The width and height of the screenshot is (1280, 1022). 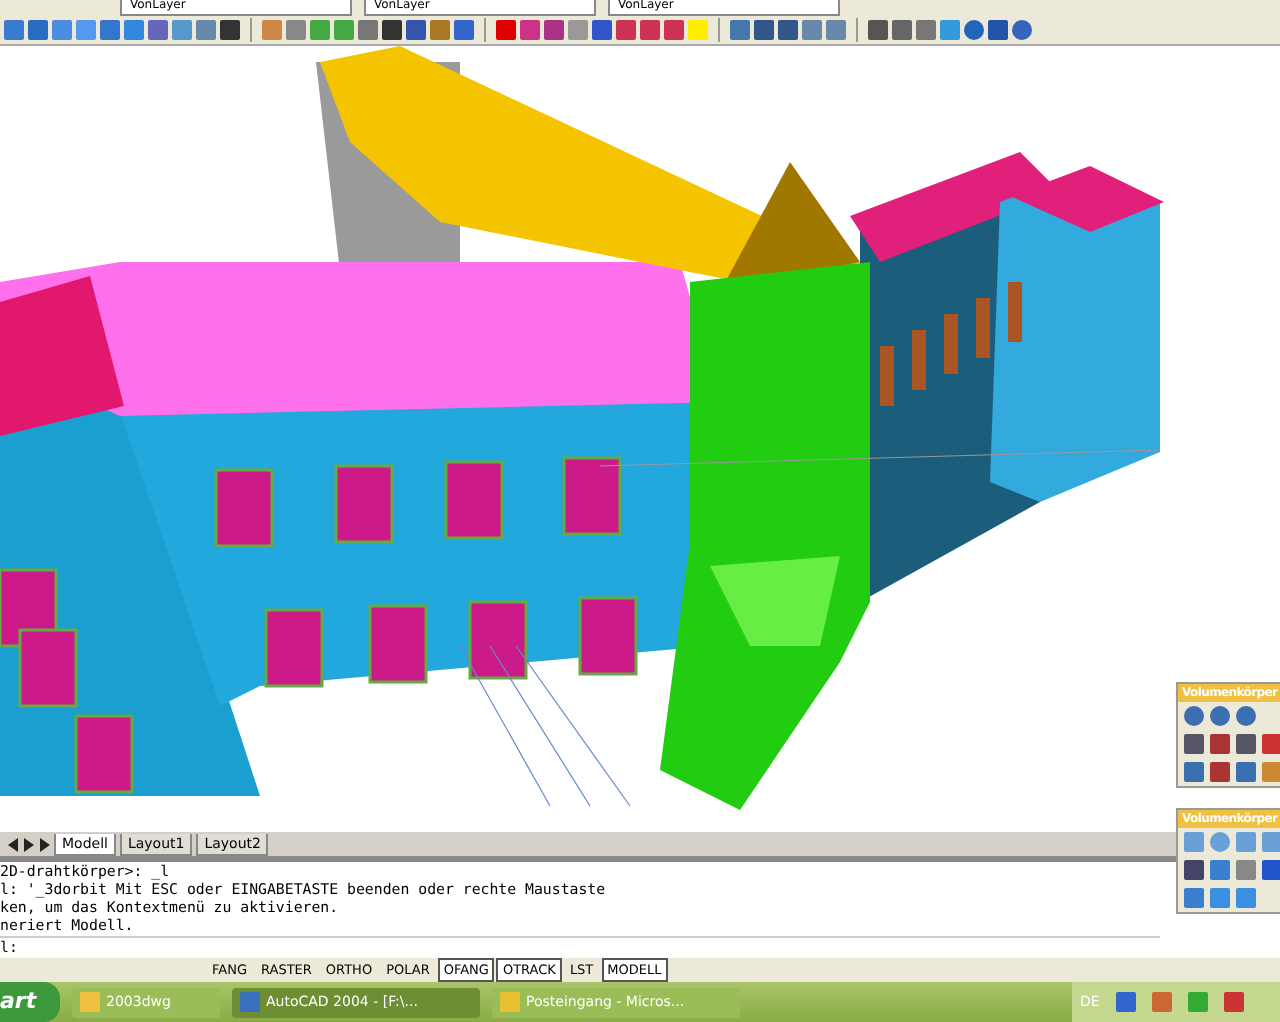 I want to click on toolbar-icon, so click(x=272, y=30).